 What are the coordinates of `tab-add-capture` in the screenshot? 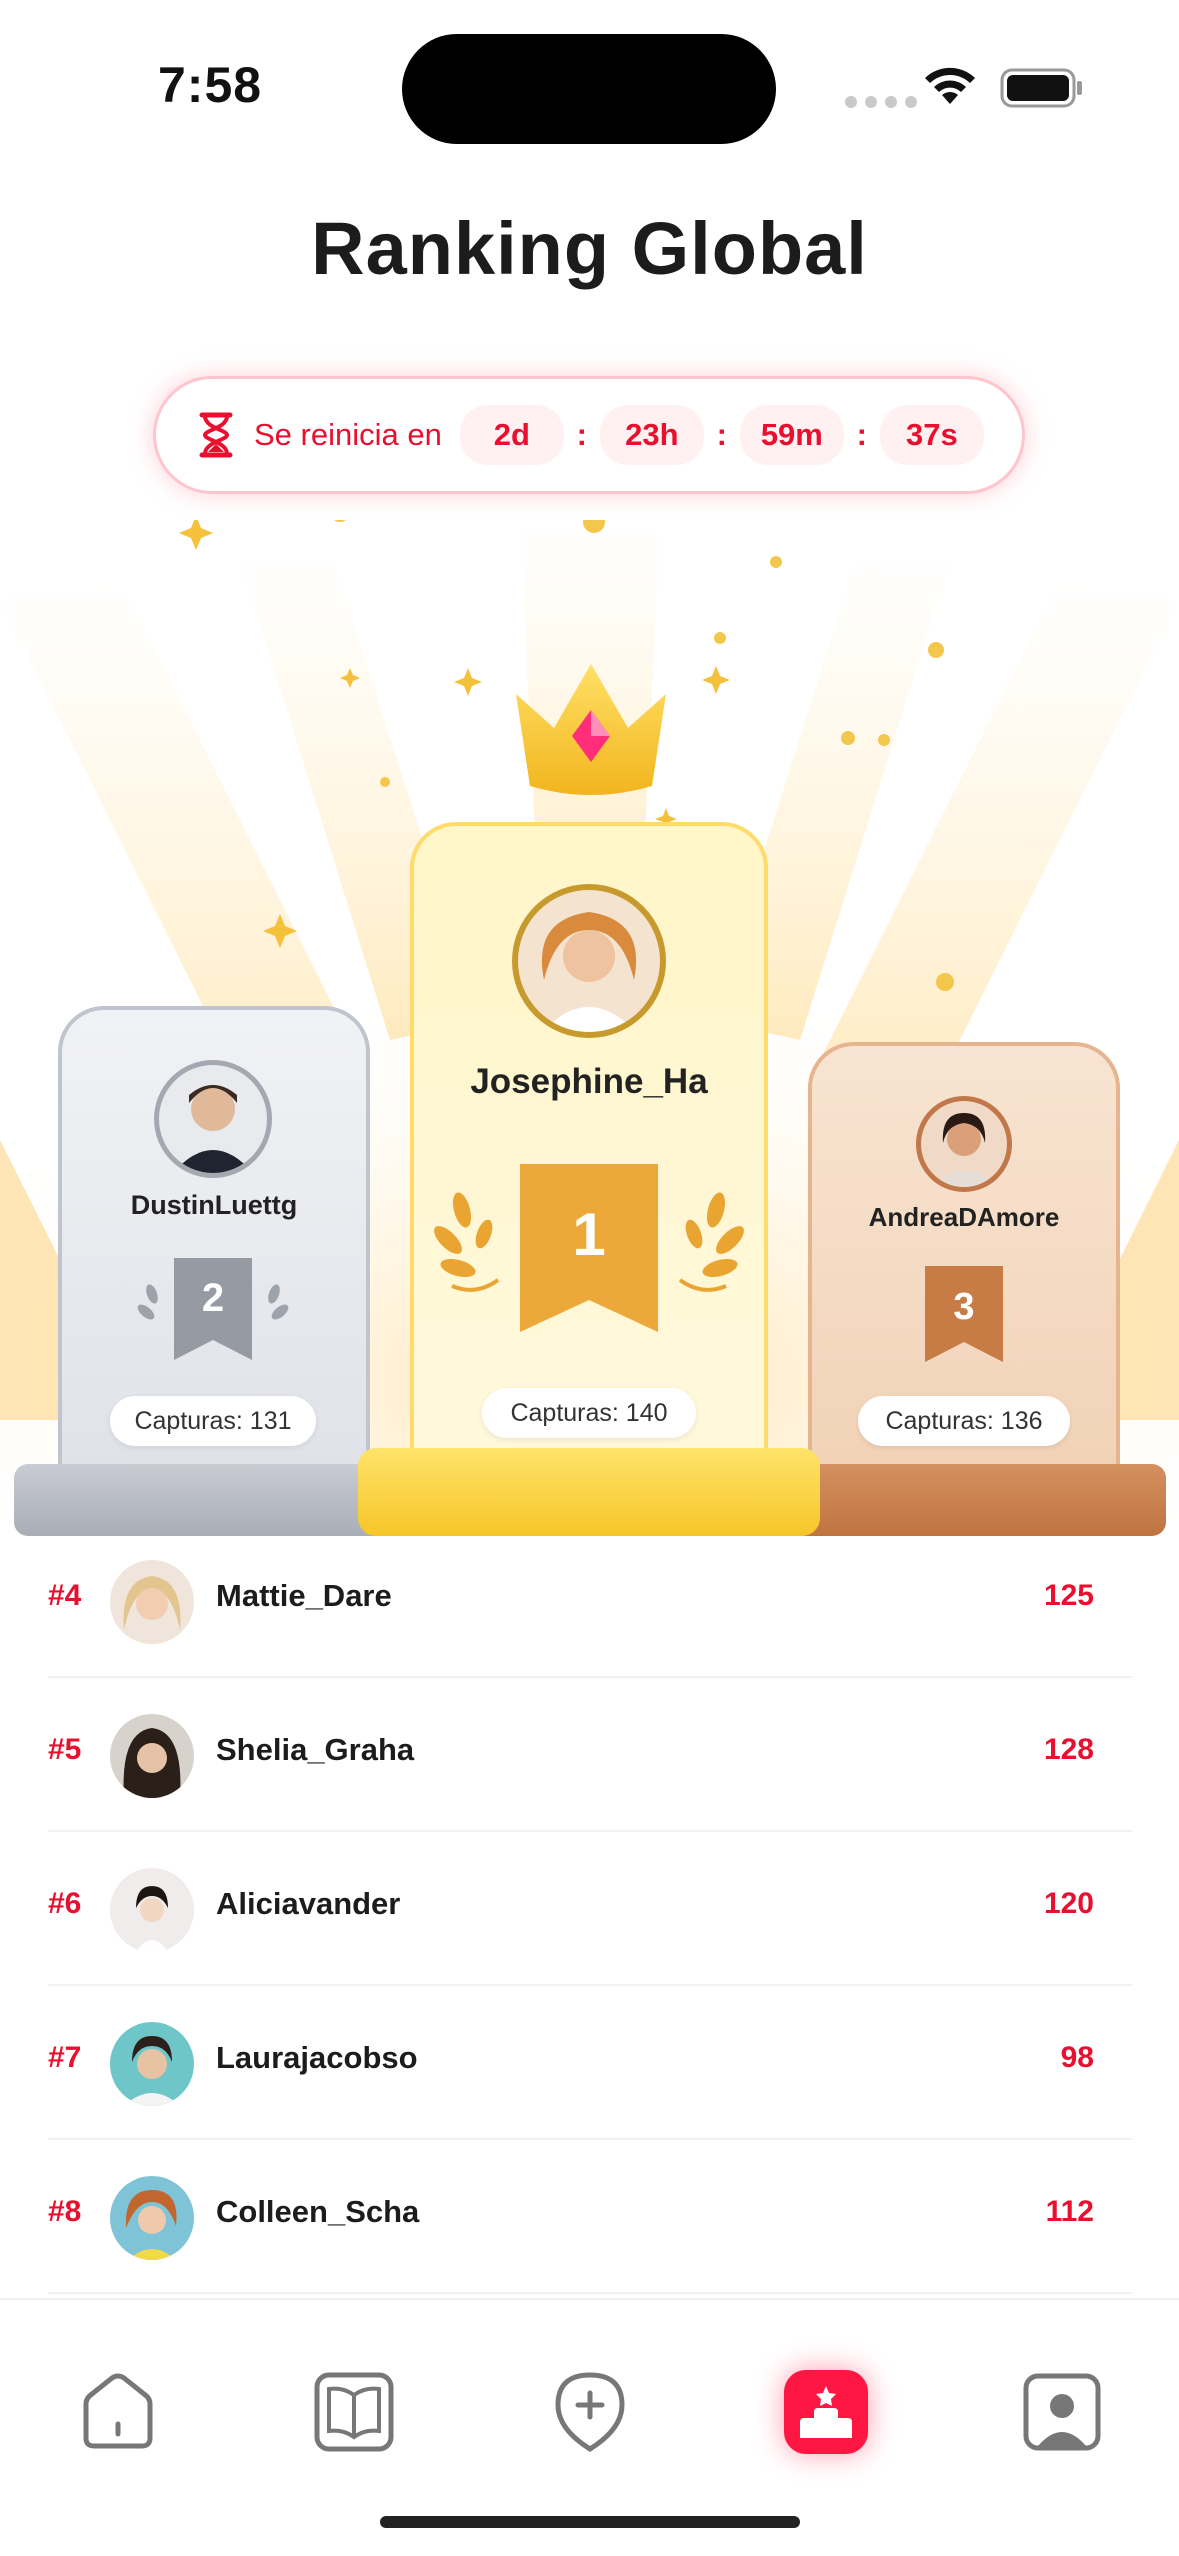 It's located at (590, 2412).